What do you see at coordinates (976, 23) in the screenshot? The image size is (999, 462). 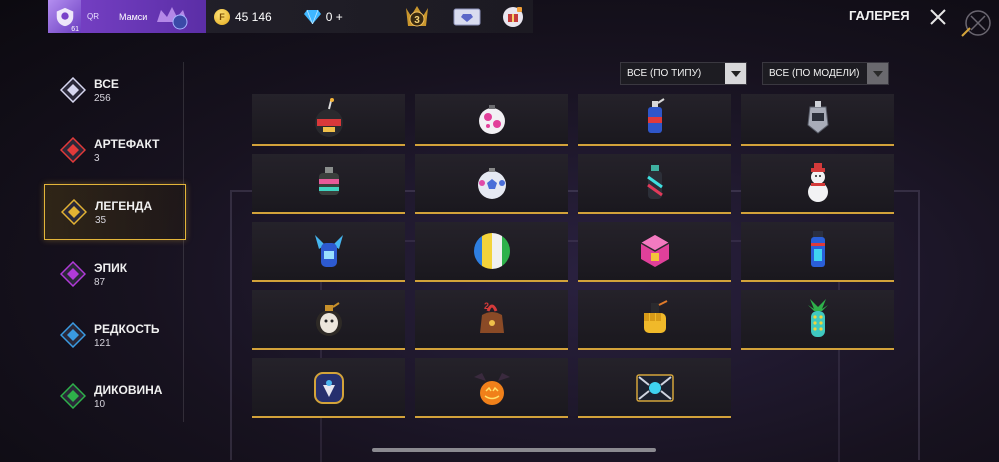 I see `corner-emblem-icon` at bounding box center [976, 23].